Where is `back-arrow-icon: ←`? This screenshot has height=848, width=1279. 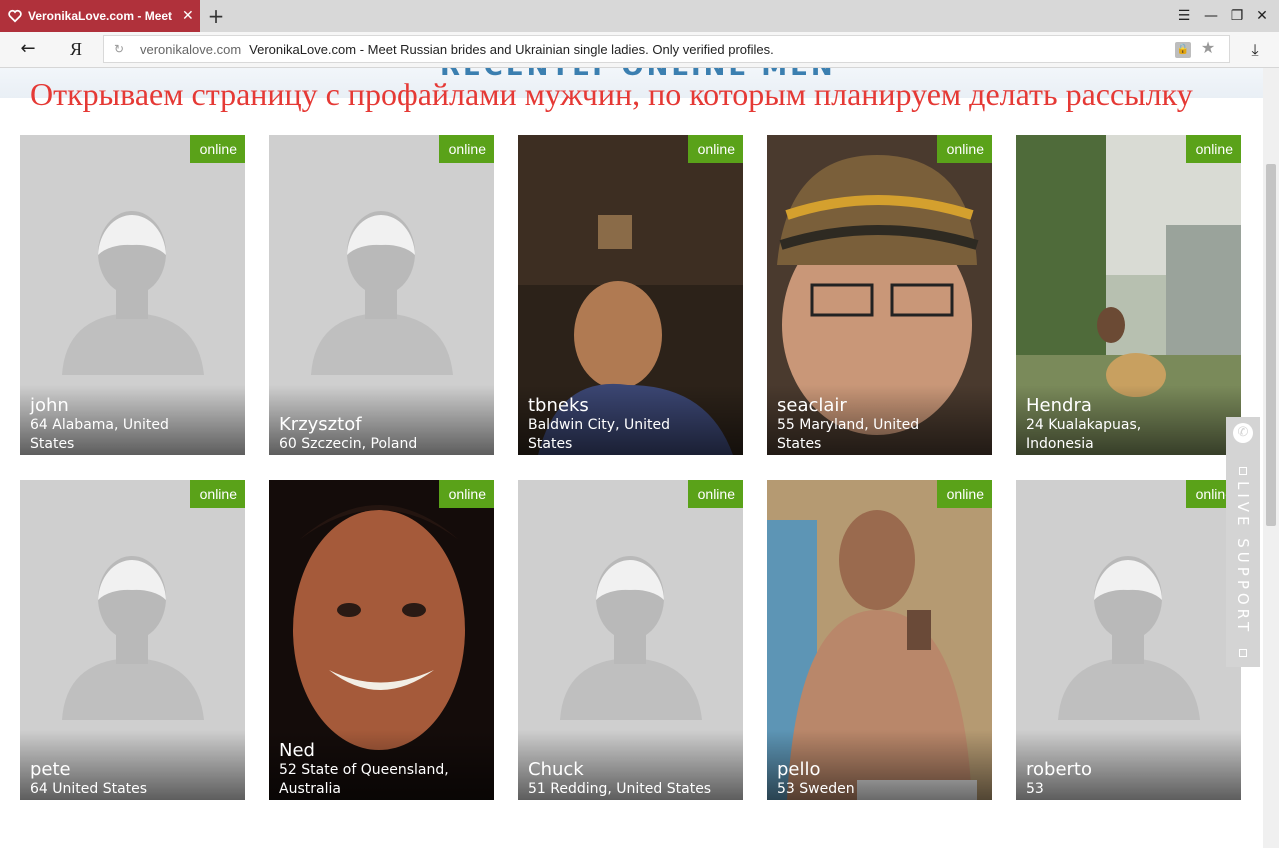 back-arrow-icon: ← is located at coordinates (28, 49).